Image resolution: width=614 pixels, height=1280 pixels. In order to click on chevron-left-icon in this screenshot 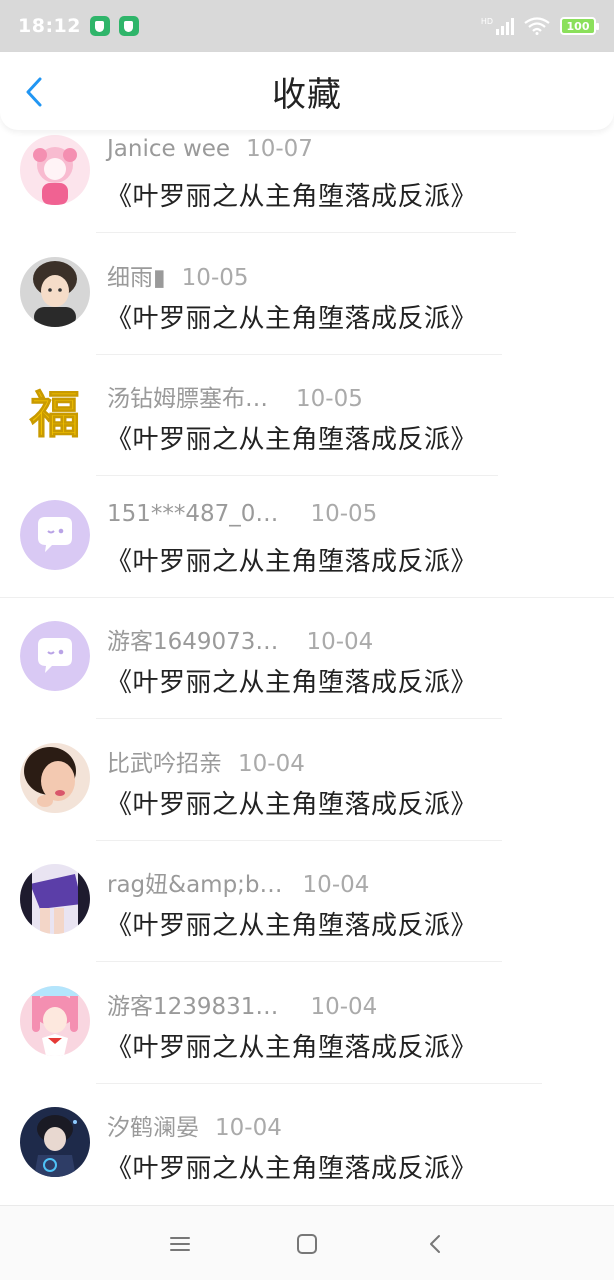, I will do `click(34, 92)`.